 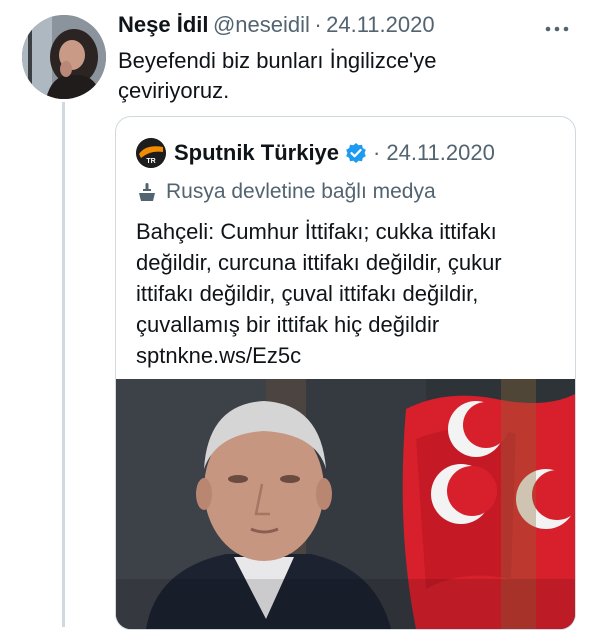 What do you see at coordinates (256, 153) in the screenshot?
I see `quote-display-name: Sputnik Türkiye` at bounding box center [256, 153].